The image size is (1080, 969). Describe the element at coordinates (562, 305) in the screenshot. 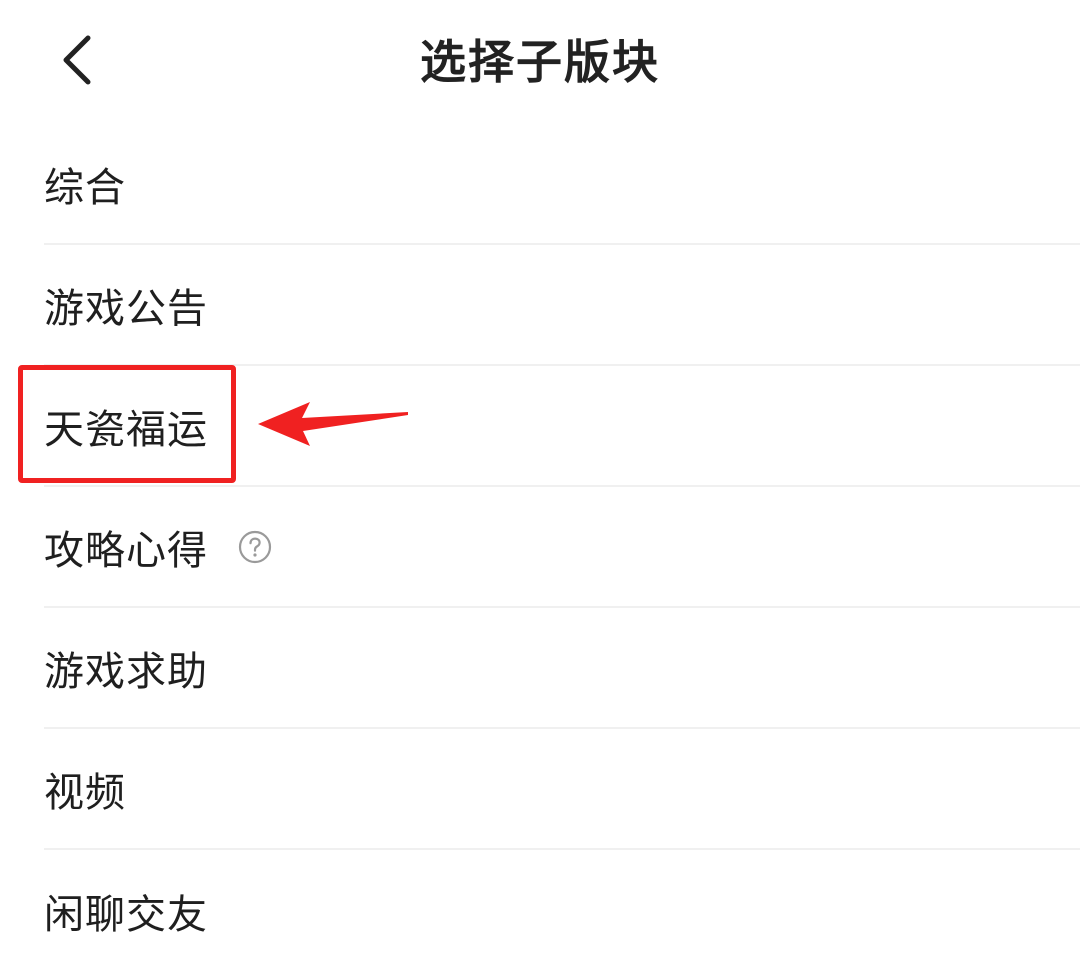

I see `list-item-game-announcements: 游戏公告` at that location.